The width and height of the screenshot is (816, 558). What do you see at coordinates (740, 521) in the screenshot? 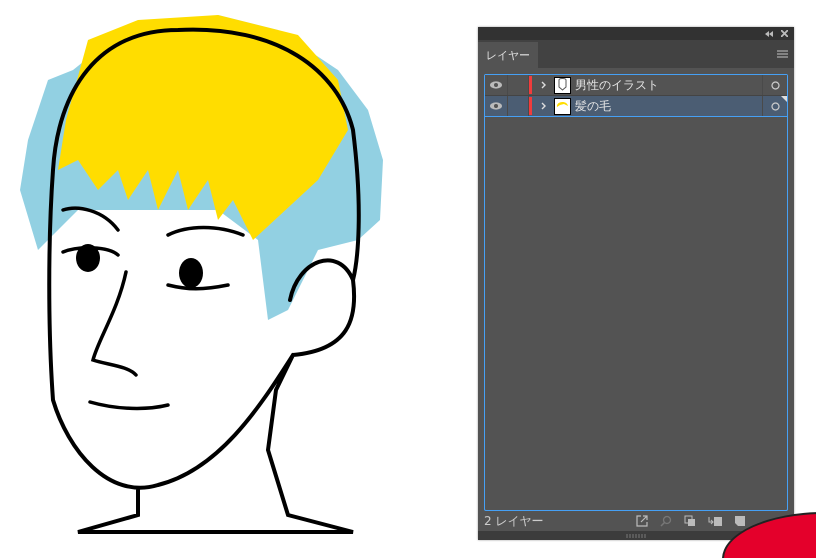
I see `new-layer-icon` at bounding box center [740, 521].